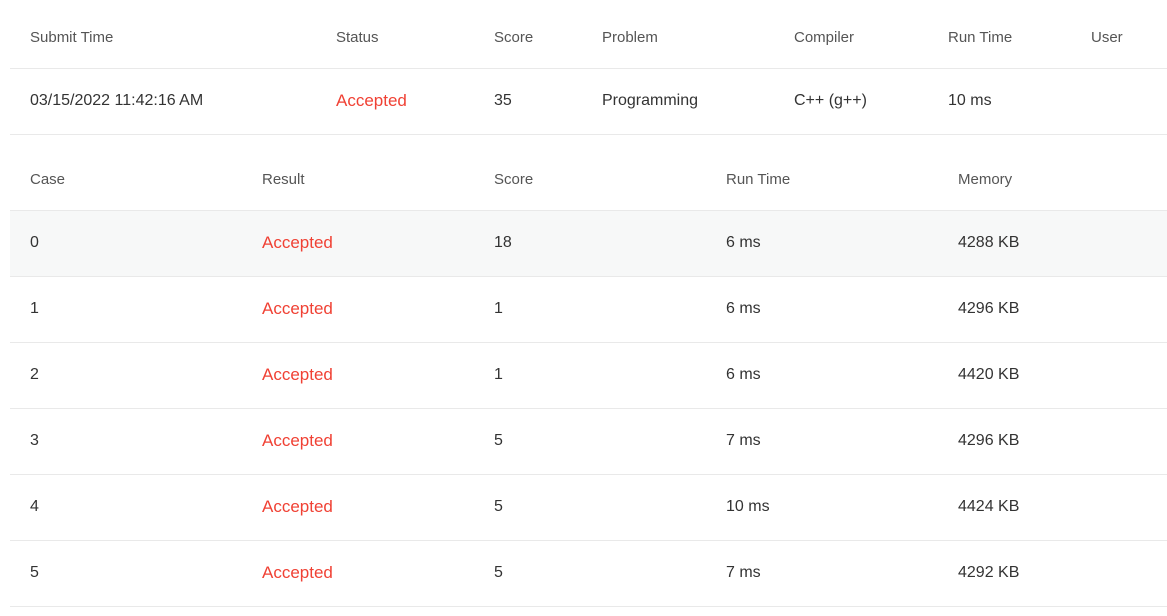 The image size is (1167, 616). Describe the element at coordinates (588, 180) in the screenshot. I see `cases-header-row: Case Result Score Run Time Memory` at that location.